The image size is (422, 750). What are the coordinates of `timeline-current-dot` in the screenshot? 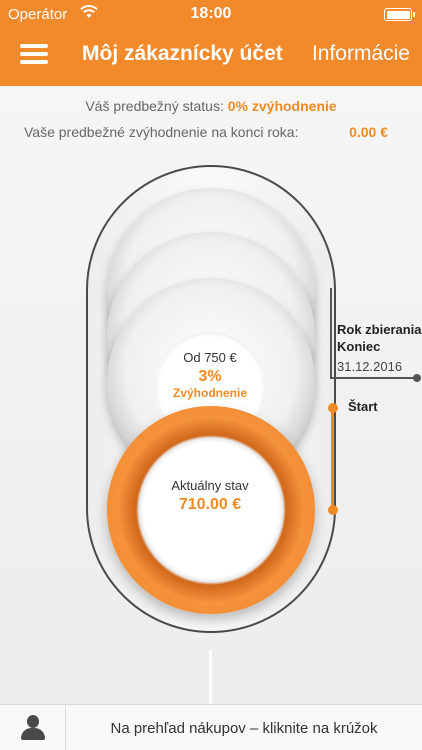 It's located at (333, 510).